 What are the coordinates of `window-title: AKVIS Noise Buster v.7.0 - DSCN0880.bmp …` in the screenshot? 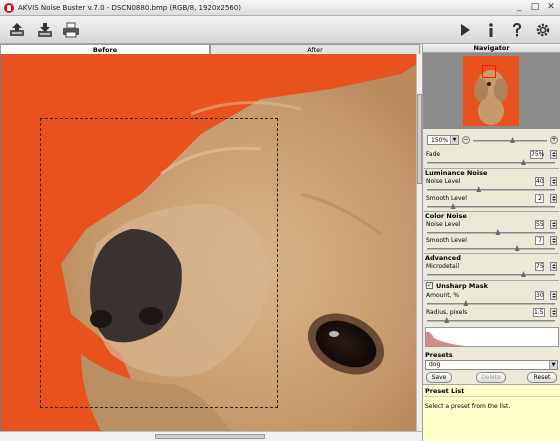 It's located at (130, 7).